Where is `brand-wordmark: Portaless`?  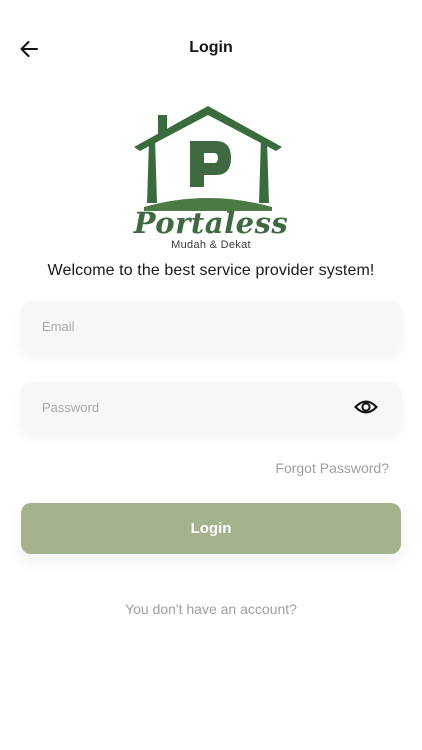 brand-wordmark: Portaless is located at coordinates (211, 223).